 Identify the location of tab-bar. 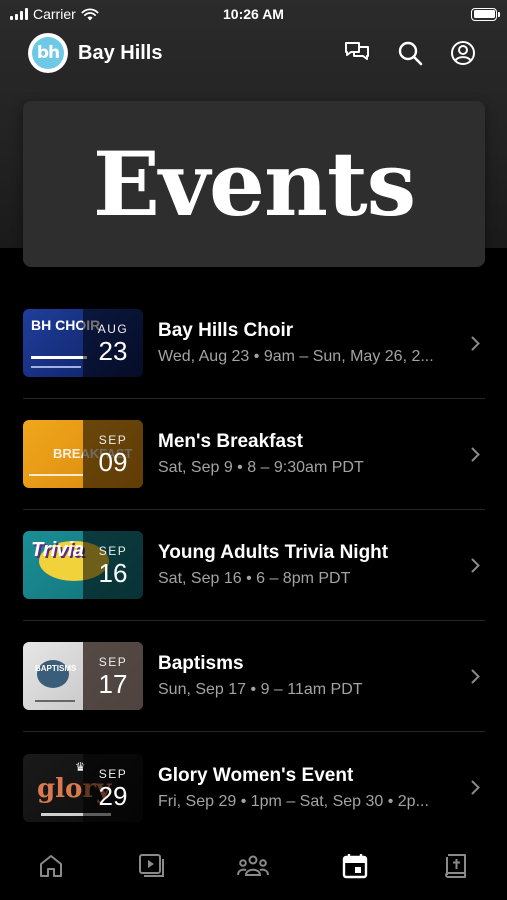
(253, 871).